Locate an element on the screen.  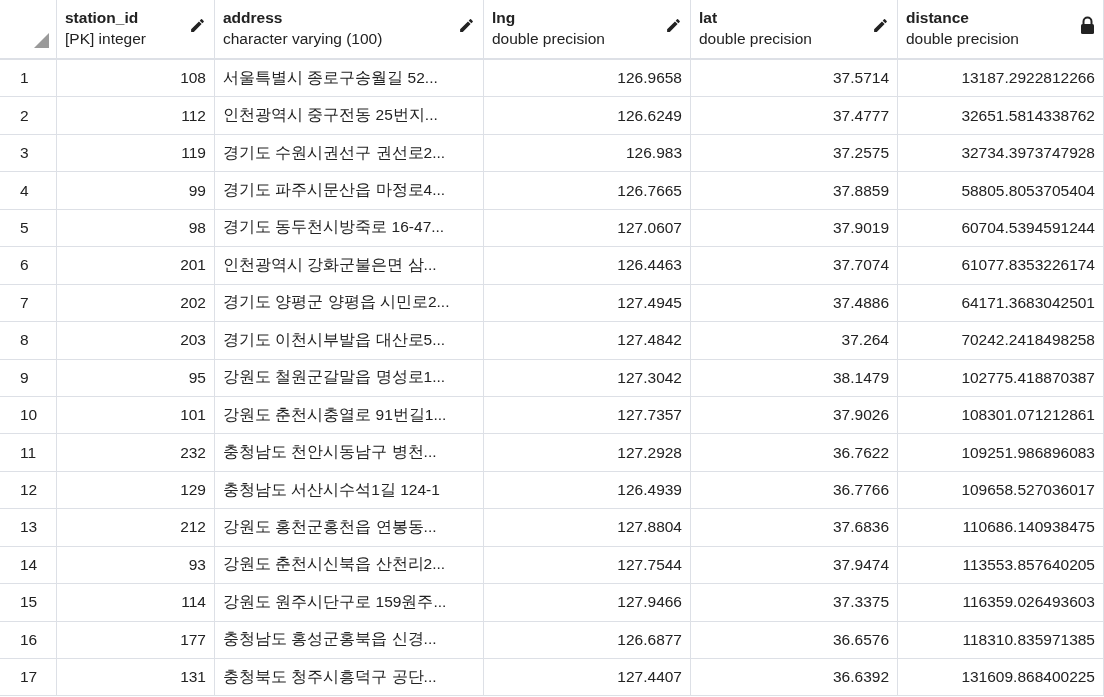
table-cell: 37.8859 is located at coordinates (794, 191).